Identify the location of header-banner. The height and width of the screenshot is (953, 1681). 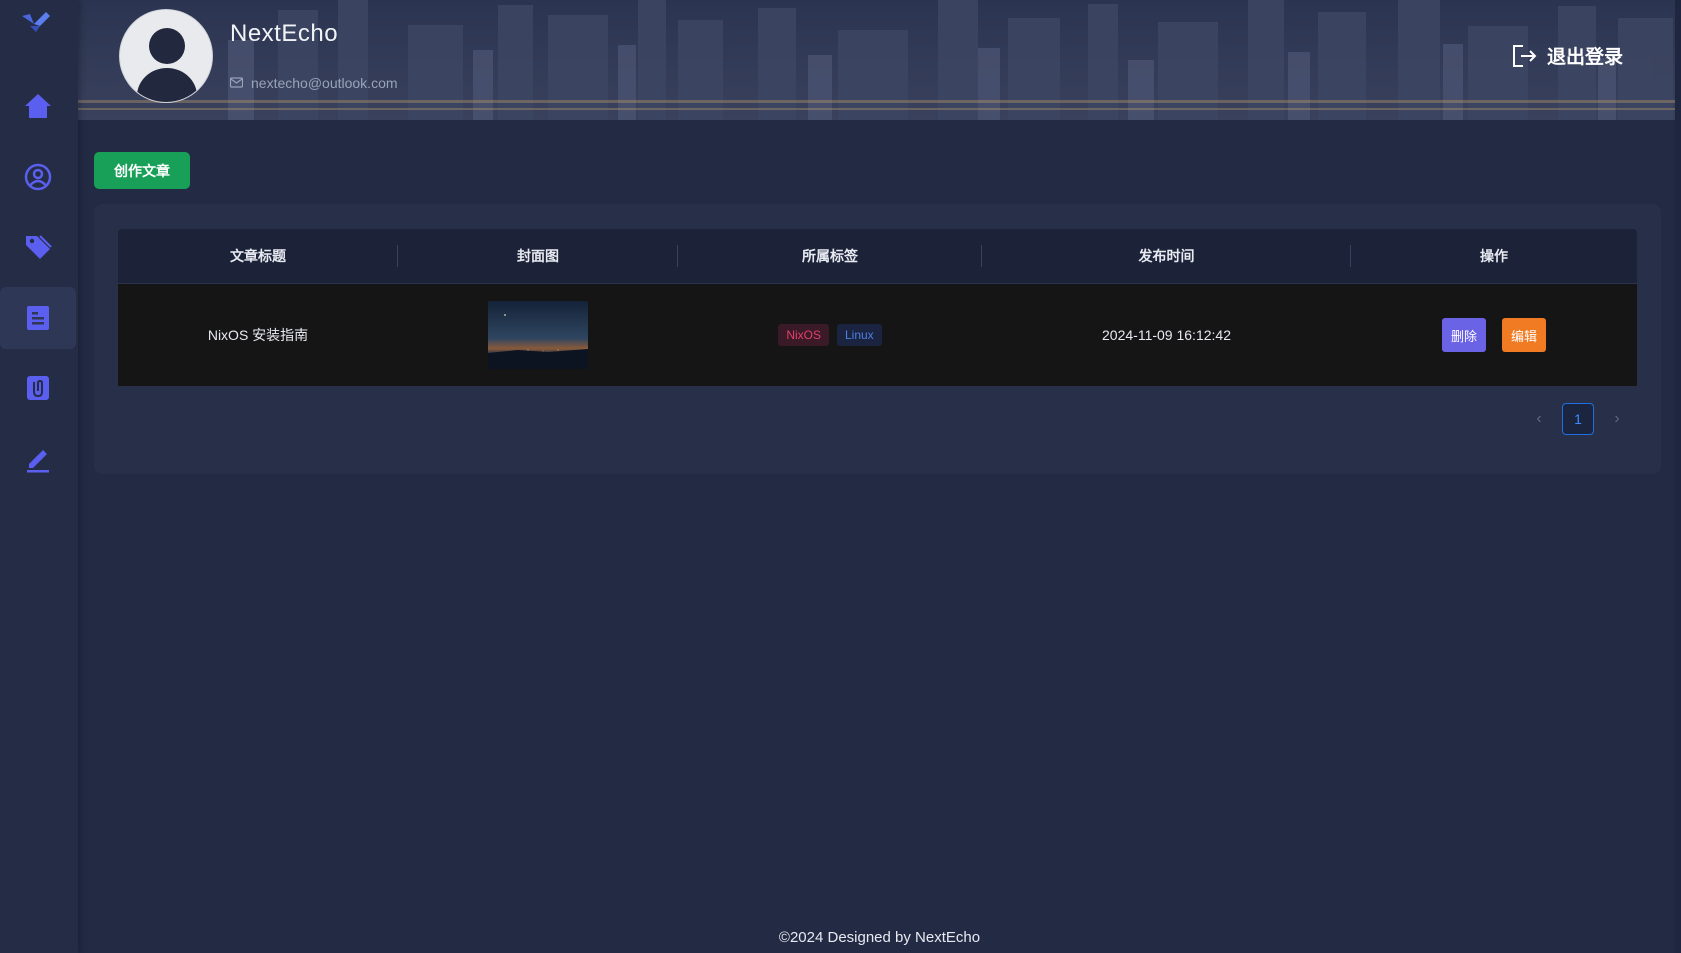
(879, 60).